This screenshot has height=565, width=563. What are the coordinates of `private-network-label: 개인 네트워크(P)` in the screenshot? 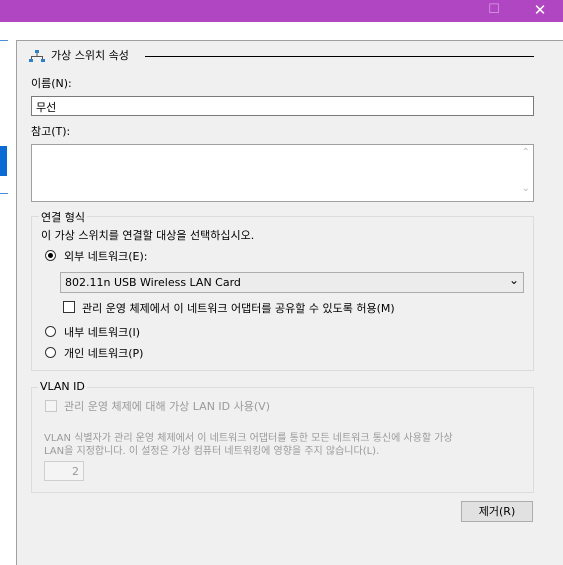 It's located at (103, 353).